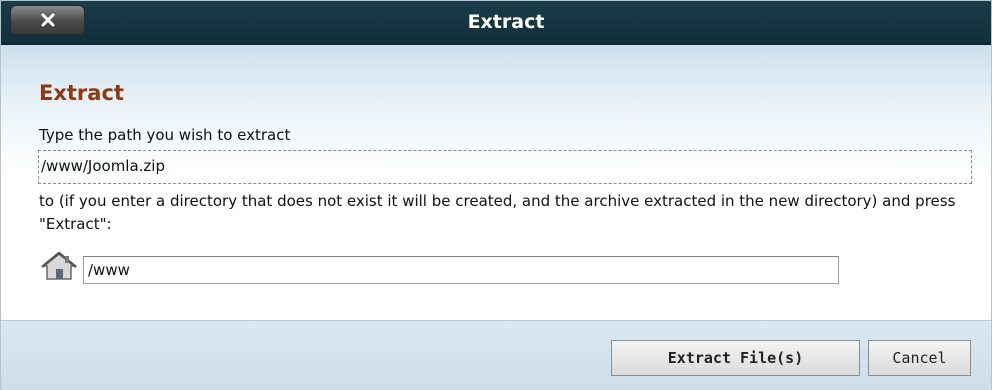  What do you see at coordinates (506, 22) in the screenshot?
I see `dialog-title: Extract` at bounding box center [506, 22].